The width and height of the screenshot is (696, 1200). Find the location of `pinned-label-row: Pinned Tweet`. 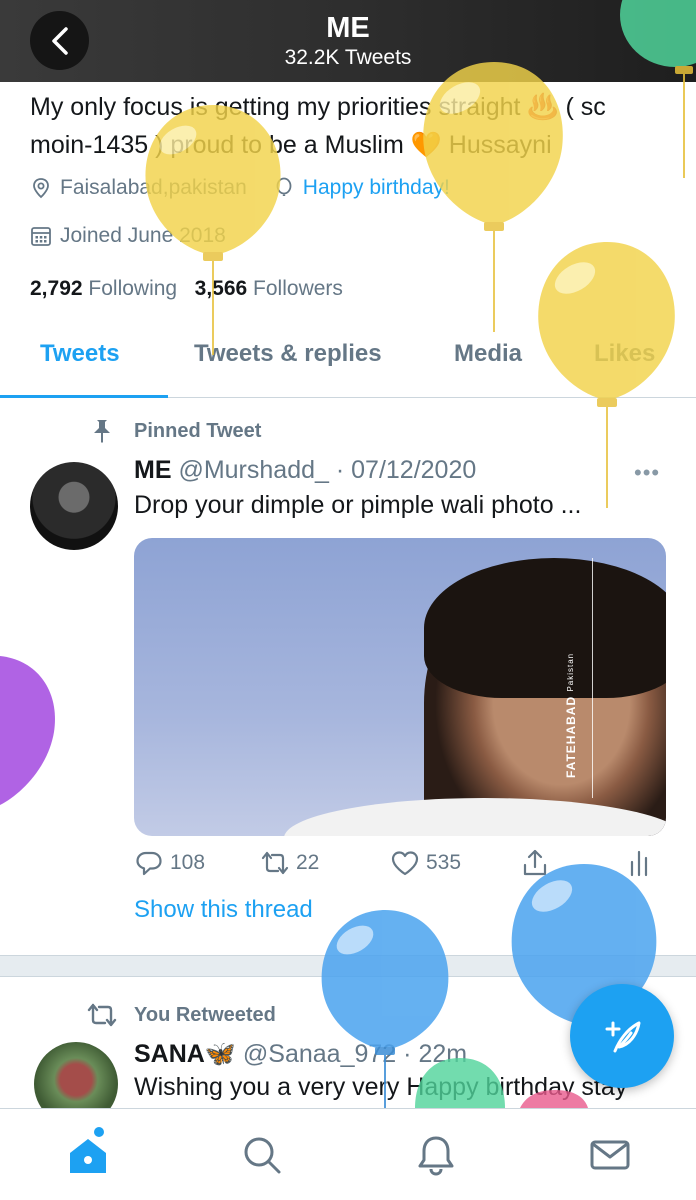

pinned-label-row: Pinned Tweet is located at coordinates (175, 431).